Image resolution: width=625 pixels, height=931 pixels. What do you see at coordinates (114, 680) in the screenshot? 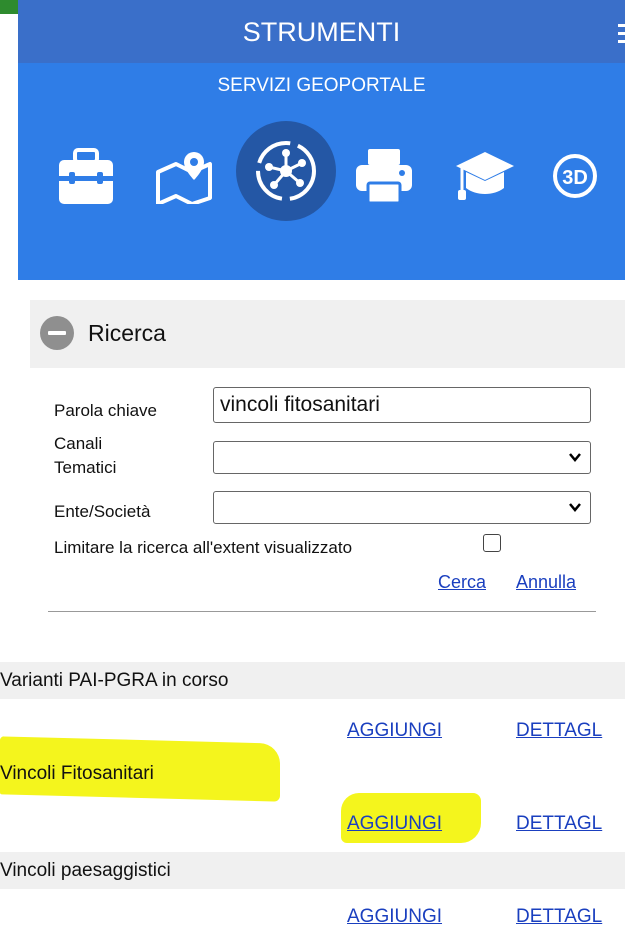
I see `list-item-label: Varianti PAI-PGRA in corso` at bounding box center [114, 680].